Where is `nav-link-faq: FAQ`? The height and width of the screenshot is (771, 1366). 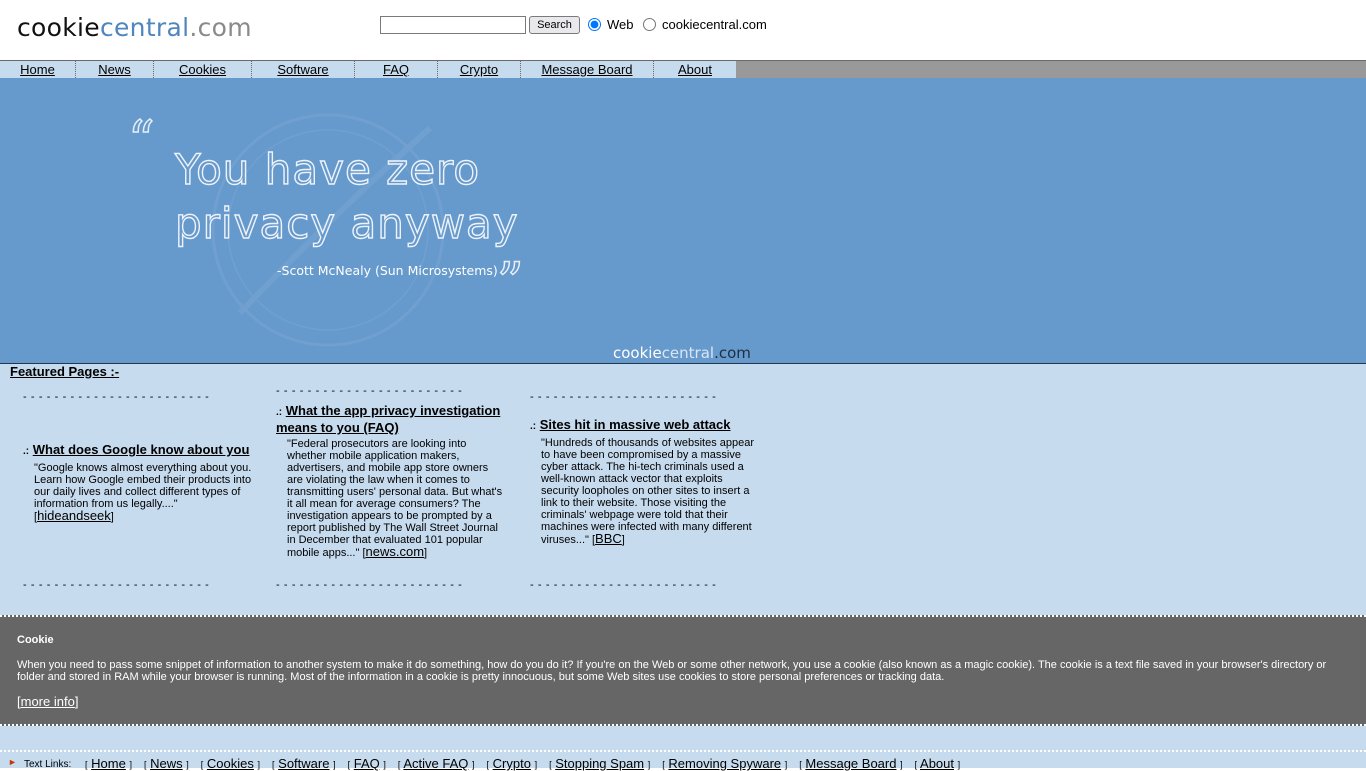
nav-link-faq: FAQ is located at coordinates (396, 69).